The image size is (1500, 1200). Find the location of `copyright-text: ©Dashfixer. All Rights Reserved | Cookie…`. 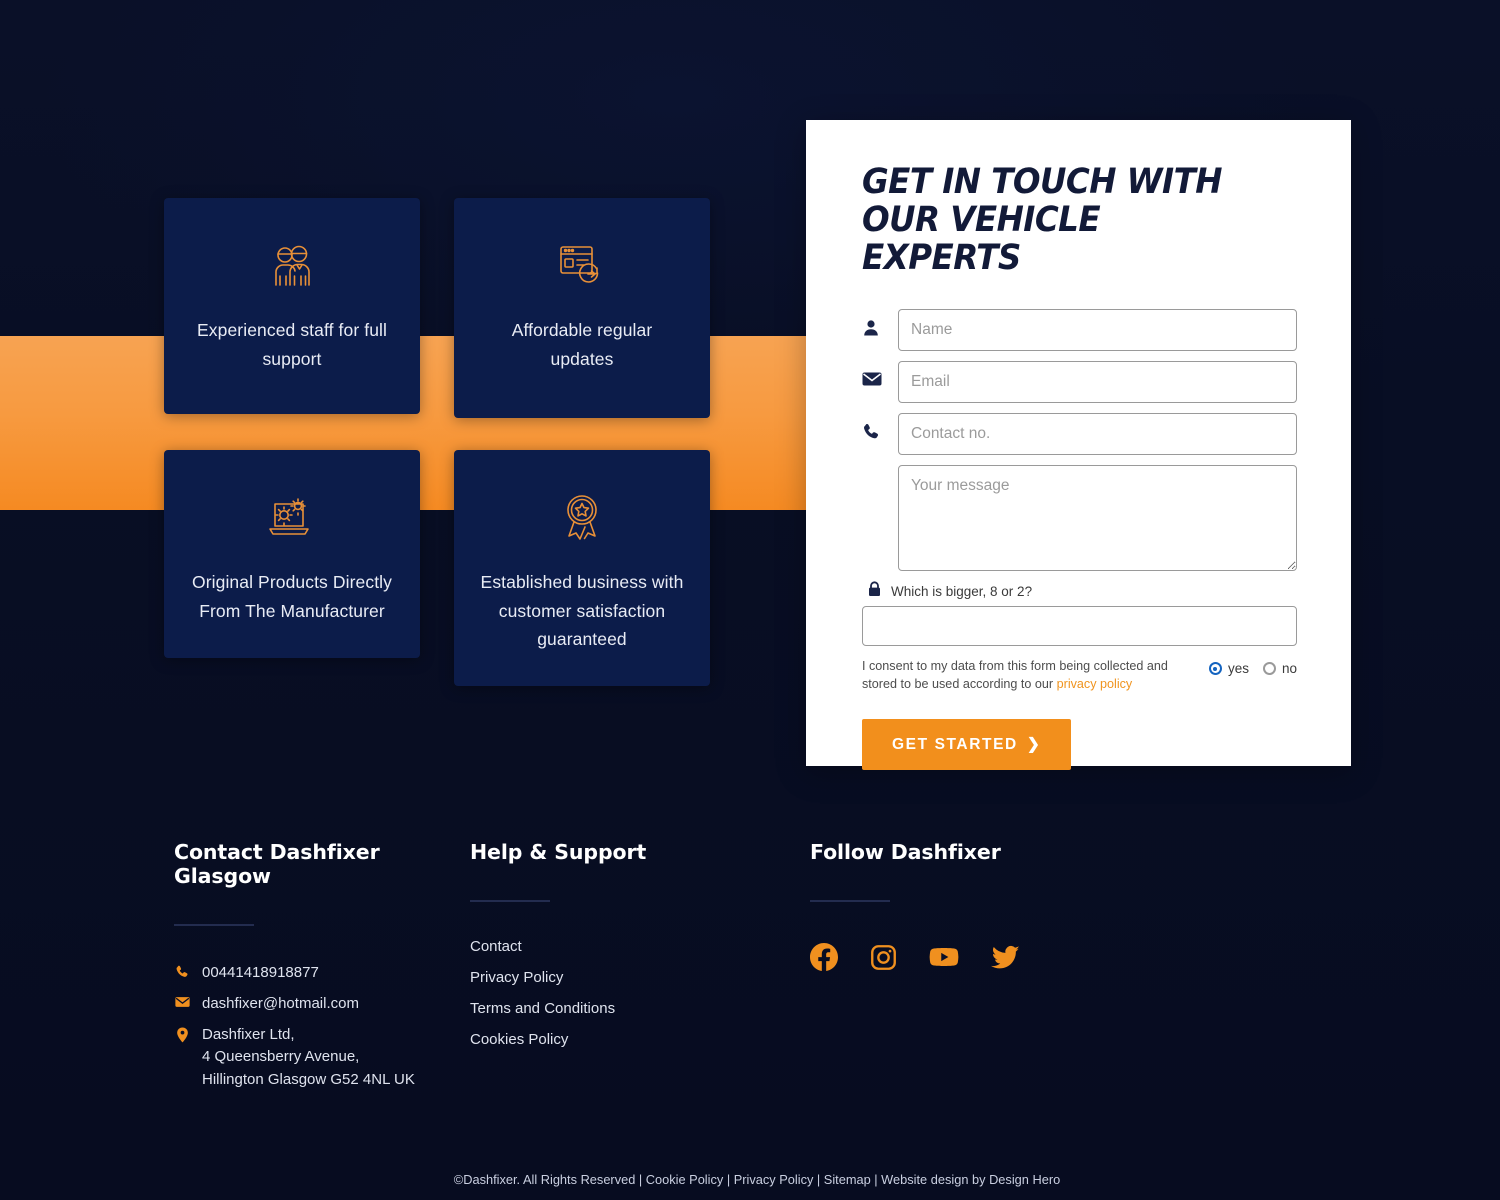

copyright-text: ©Dashfixer. All Rights Reserved | Cookie… is located at coordinates (757, 1179).